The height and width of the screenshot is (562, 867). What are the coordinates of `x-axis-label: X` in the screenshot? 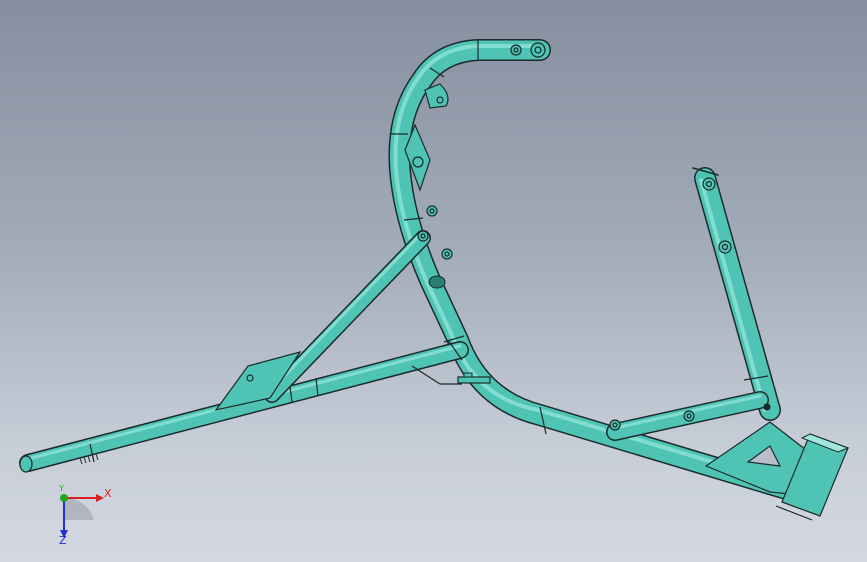 It's located at (108, 493).